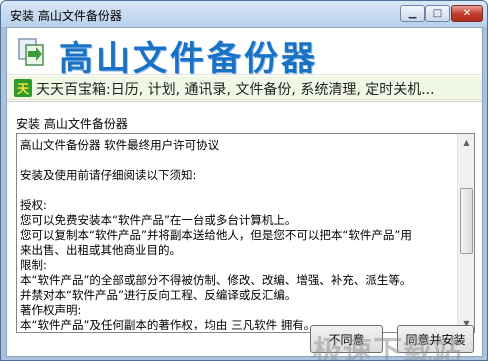  What do you see at coordinates (216, 235) in the screenshot?
I see `license-line: 您可以复制本“软件产品”并将副本送给他人，但是您不可以把本“软件产品”用` at bounding box center [216, 235].